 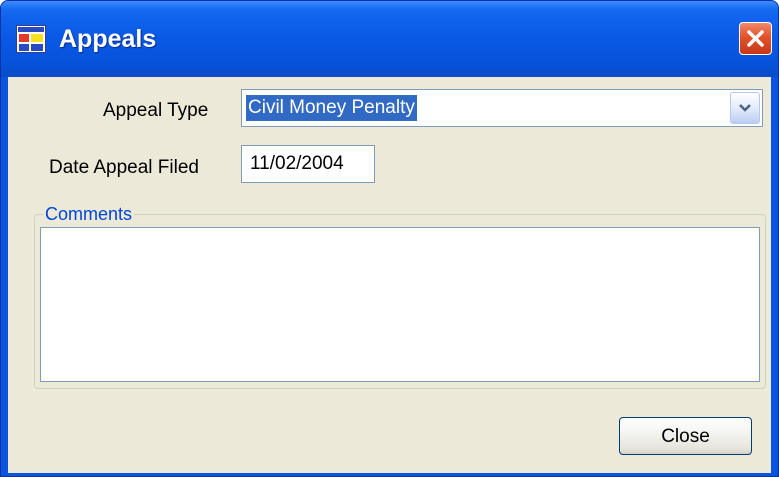 I want to click on close-button: Close, so click(x=685, y=436).